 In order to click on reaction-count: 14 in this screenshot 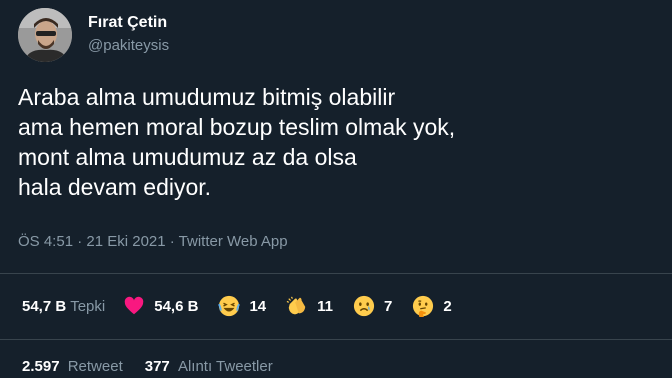, I will do `click(258, 306)`.